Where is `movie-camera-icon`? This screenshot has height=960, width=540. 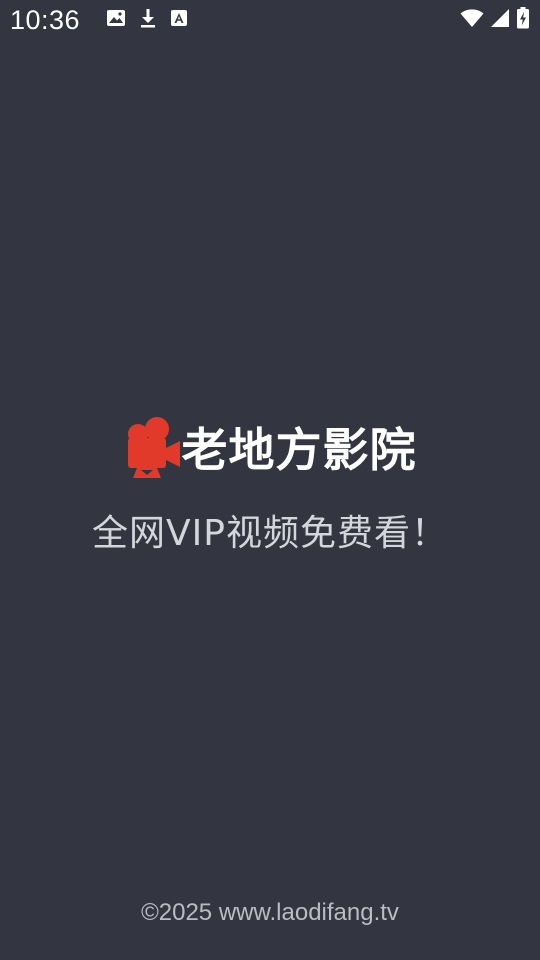
movie-camera-icon is located at coordinates (154, 450).